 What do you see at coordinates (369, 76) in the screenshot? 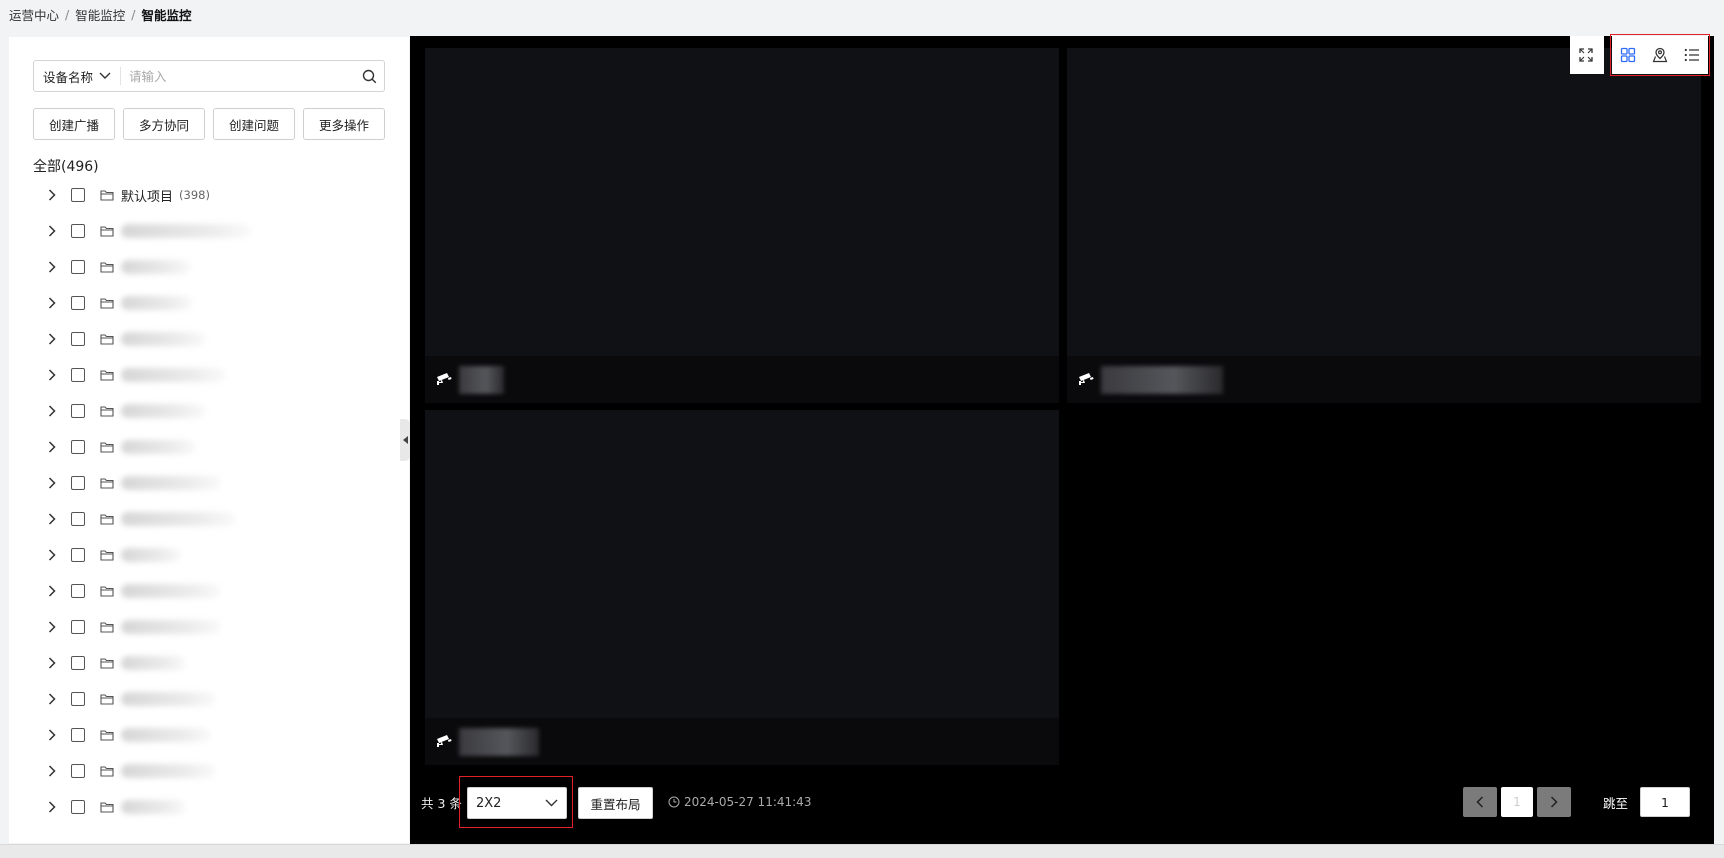
I see `search-icon` at bounding box center [369, 76].